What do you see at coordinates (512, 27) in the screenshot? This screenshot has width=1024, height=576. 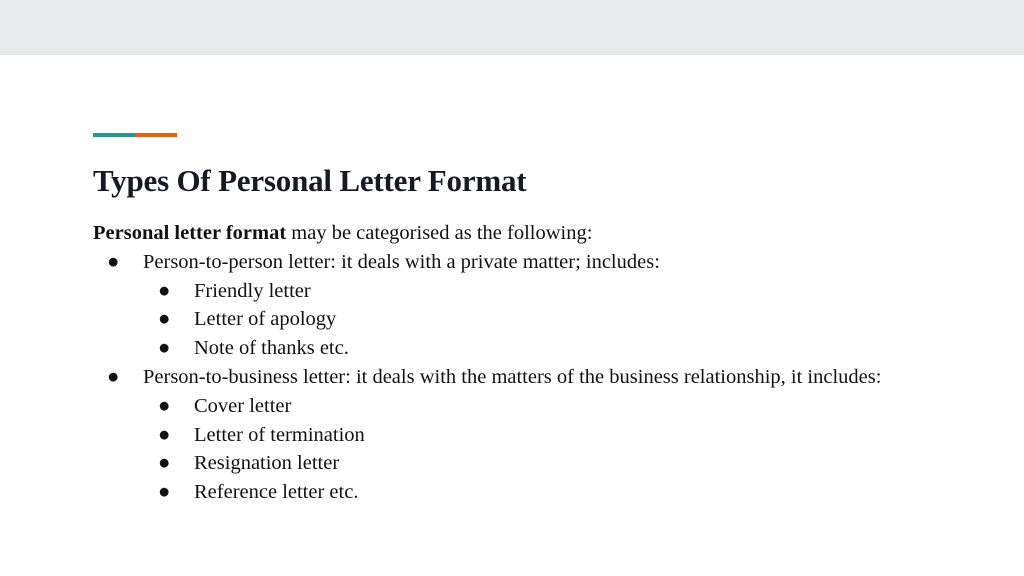 I see `top-bar` at bounding box center [512, 27].